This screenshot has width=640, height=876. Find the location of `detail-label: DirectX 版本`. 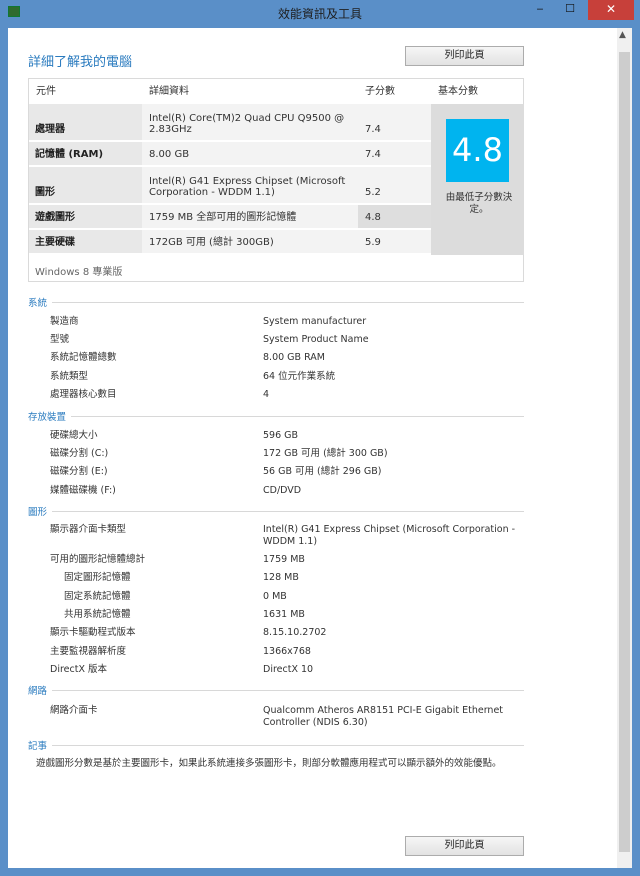

detail-label: DirectX 版本 is located at coordinates (78, 669).